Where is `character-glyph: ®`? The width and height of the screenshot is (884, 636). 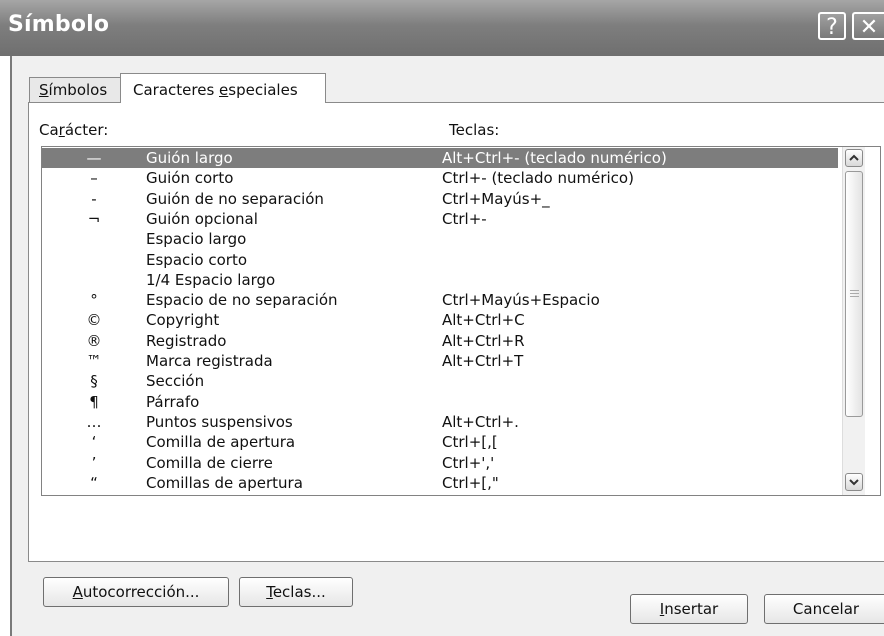
character-glyph: ® is located at coordinates (94, 340).